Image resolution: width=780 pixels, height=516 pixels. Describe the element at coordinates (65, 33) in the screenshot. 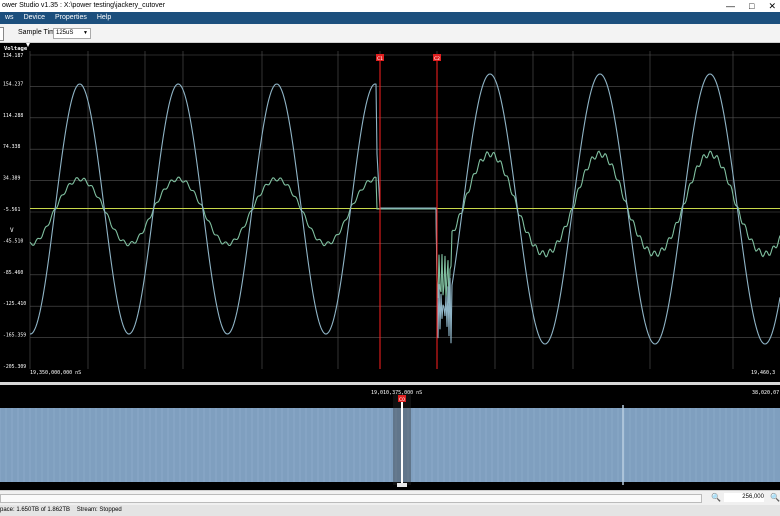

I see `sample-time-value: 125uS` at that location.